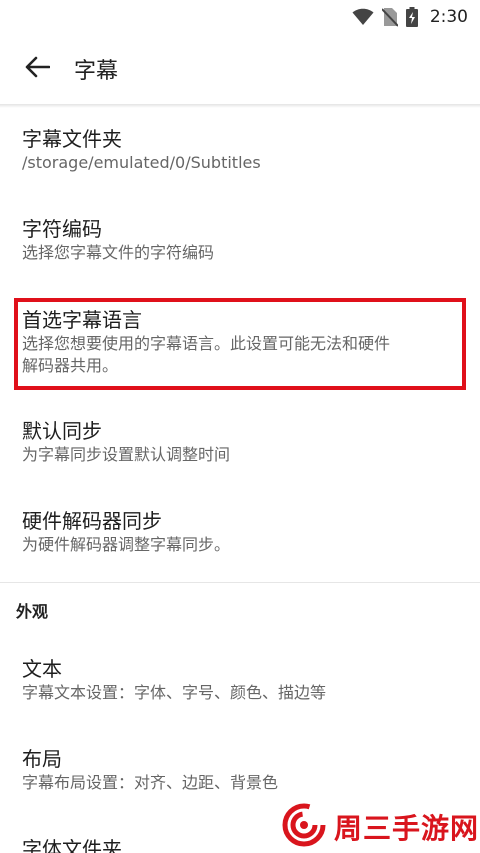 Image resolution: width=480 pixels, height=853 pixels. I want to click on section-header-appearance: 外观, so click(32, 611).